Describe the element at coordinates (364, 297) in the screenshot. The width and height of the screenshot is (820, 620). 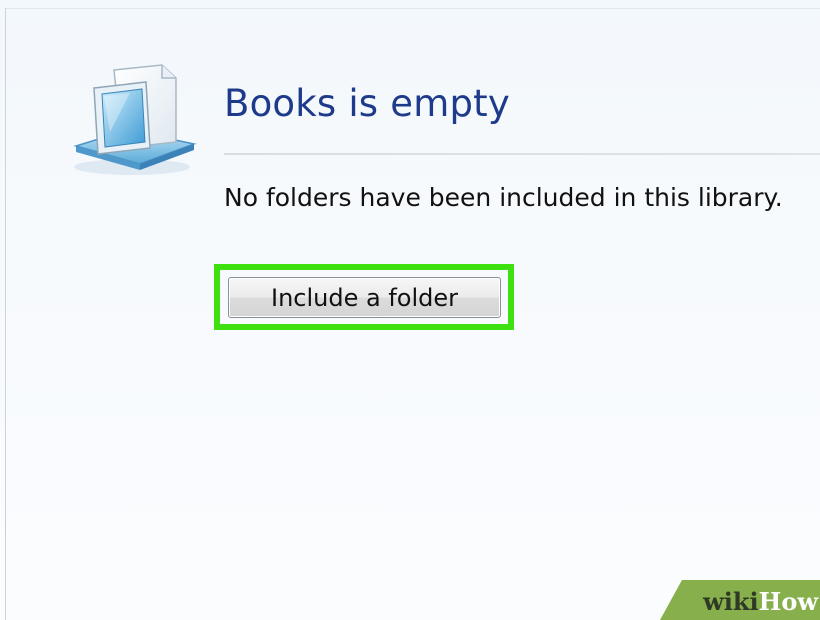
I see `include-a-folder-button: Include a folder` at that location.